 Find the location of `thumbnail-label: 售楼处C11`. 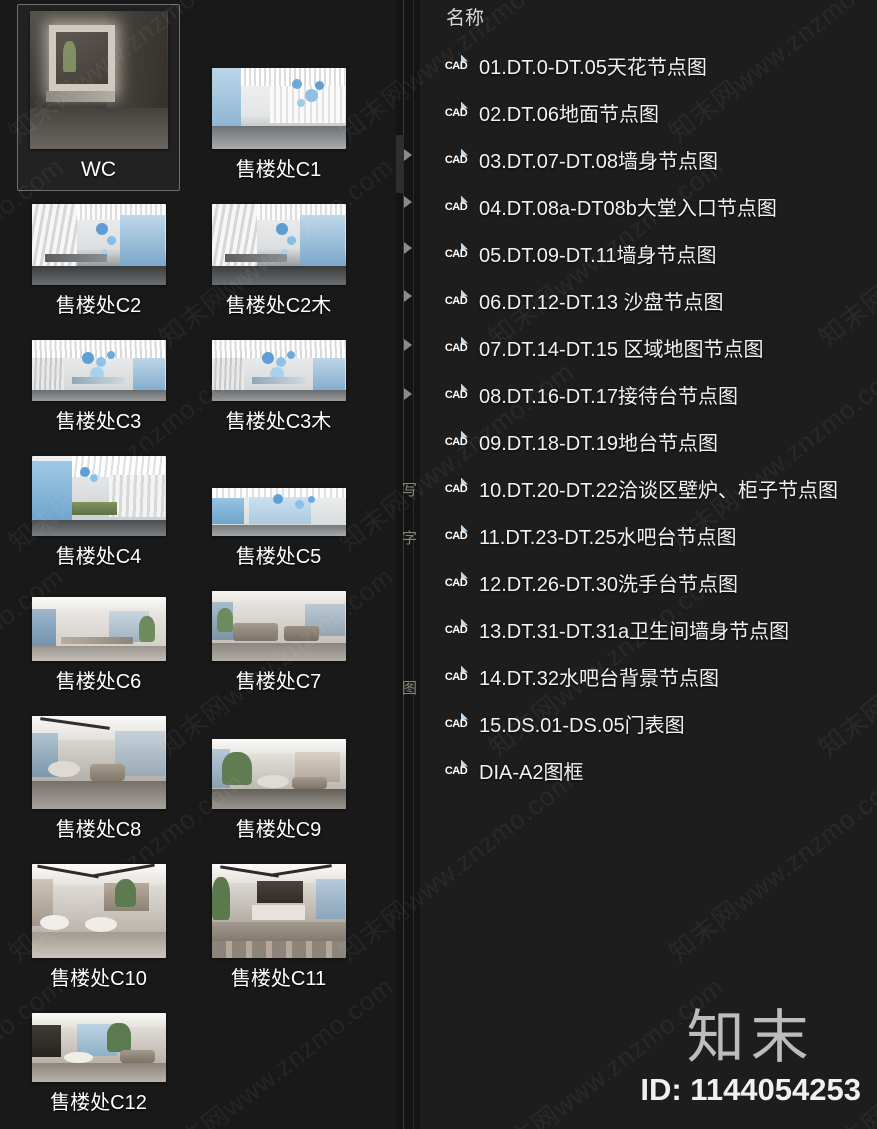

thumbnail-label: 售楼处C11 is located at coordinates (278, 979).